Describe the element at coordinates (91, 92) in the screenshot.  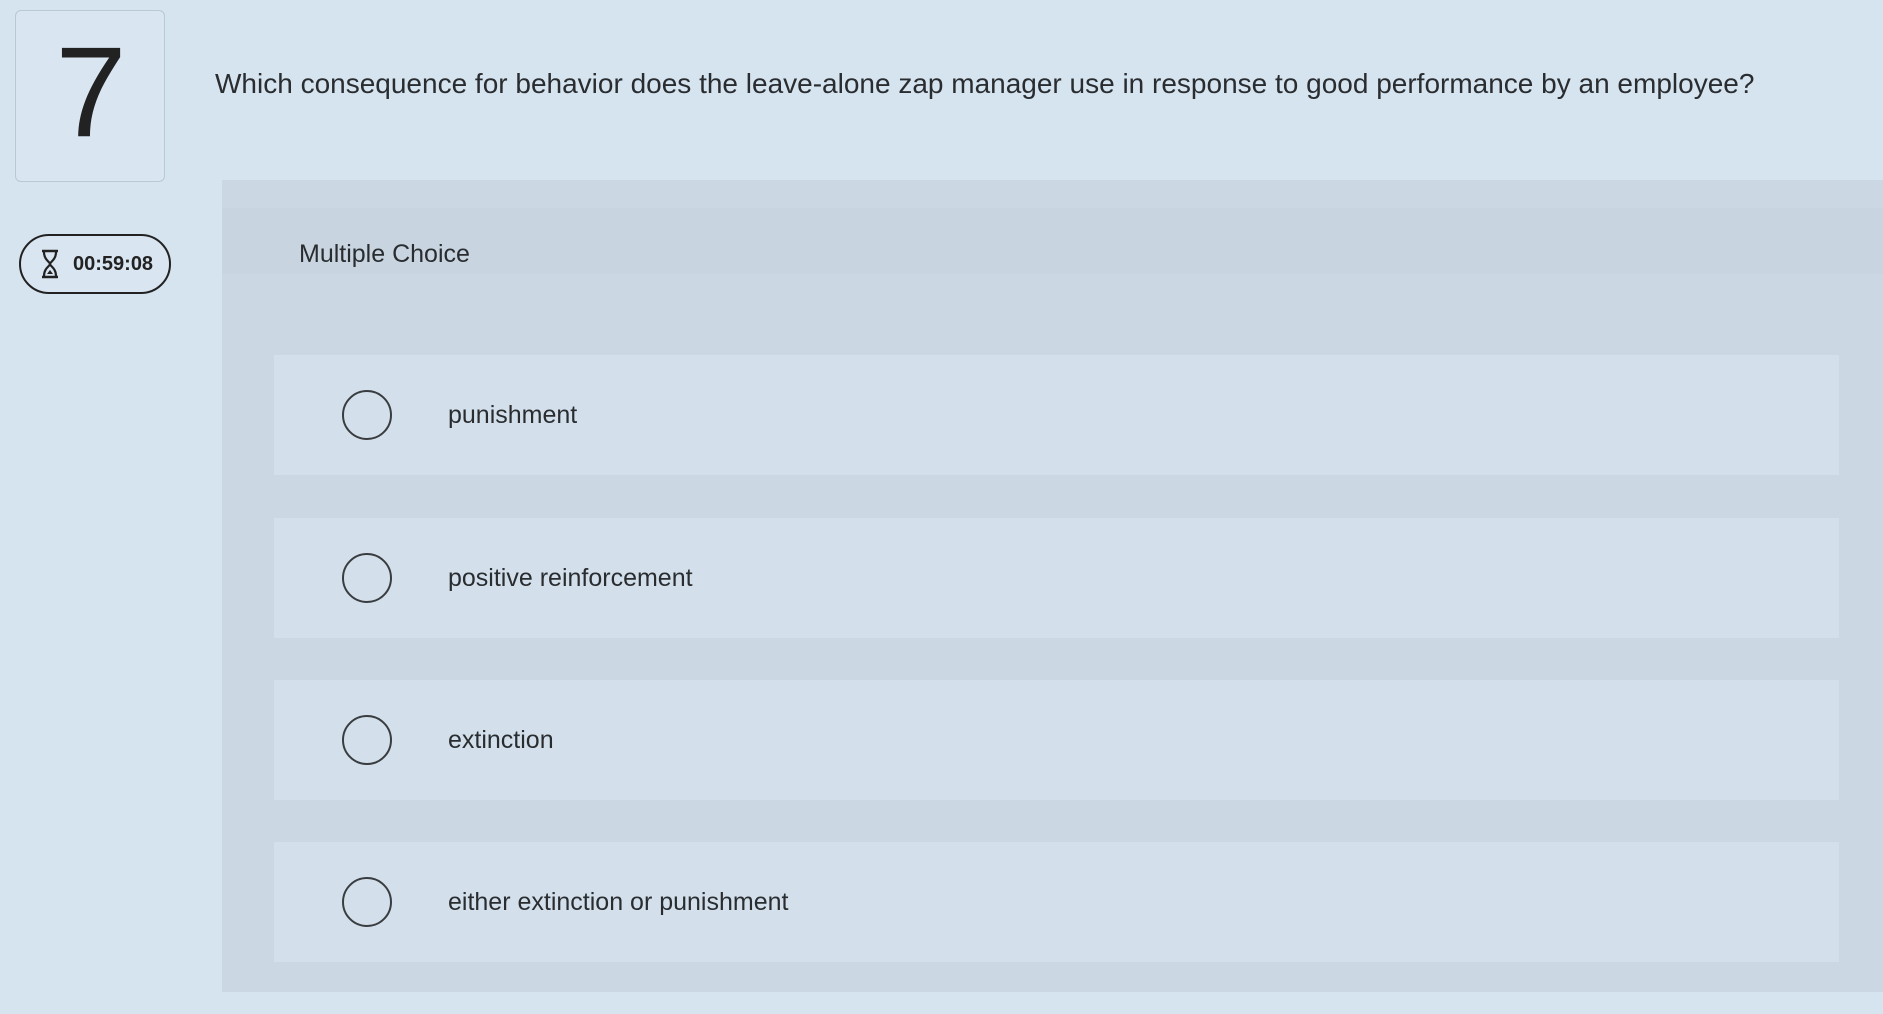
I see `question-number: 7` at that location.